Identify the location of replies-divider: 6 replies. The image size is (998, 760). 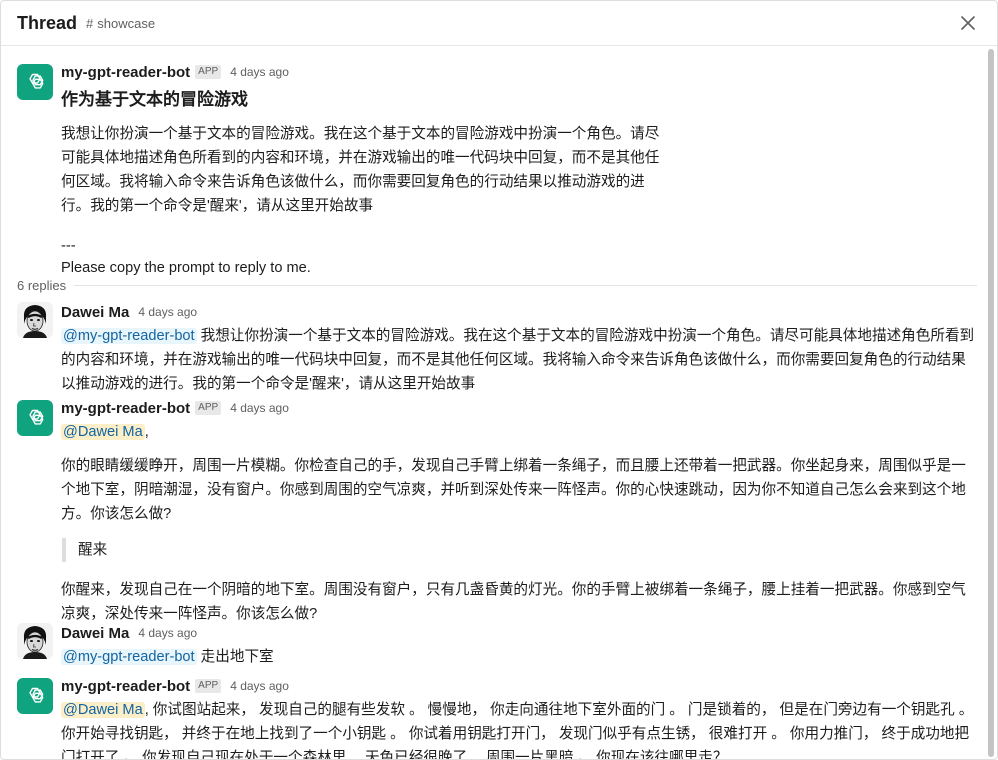
(489, 285).